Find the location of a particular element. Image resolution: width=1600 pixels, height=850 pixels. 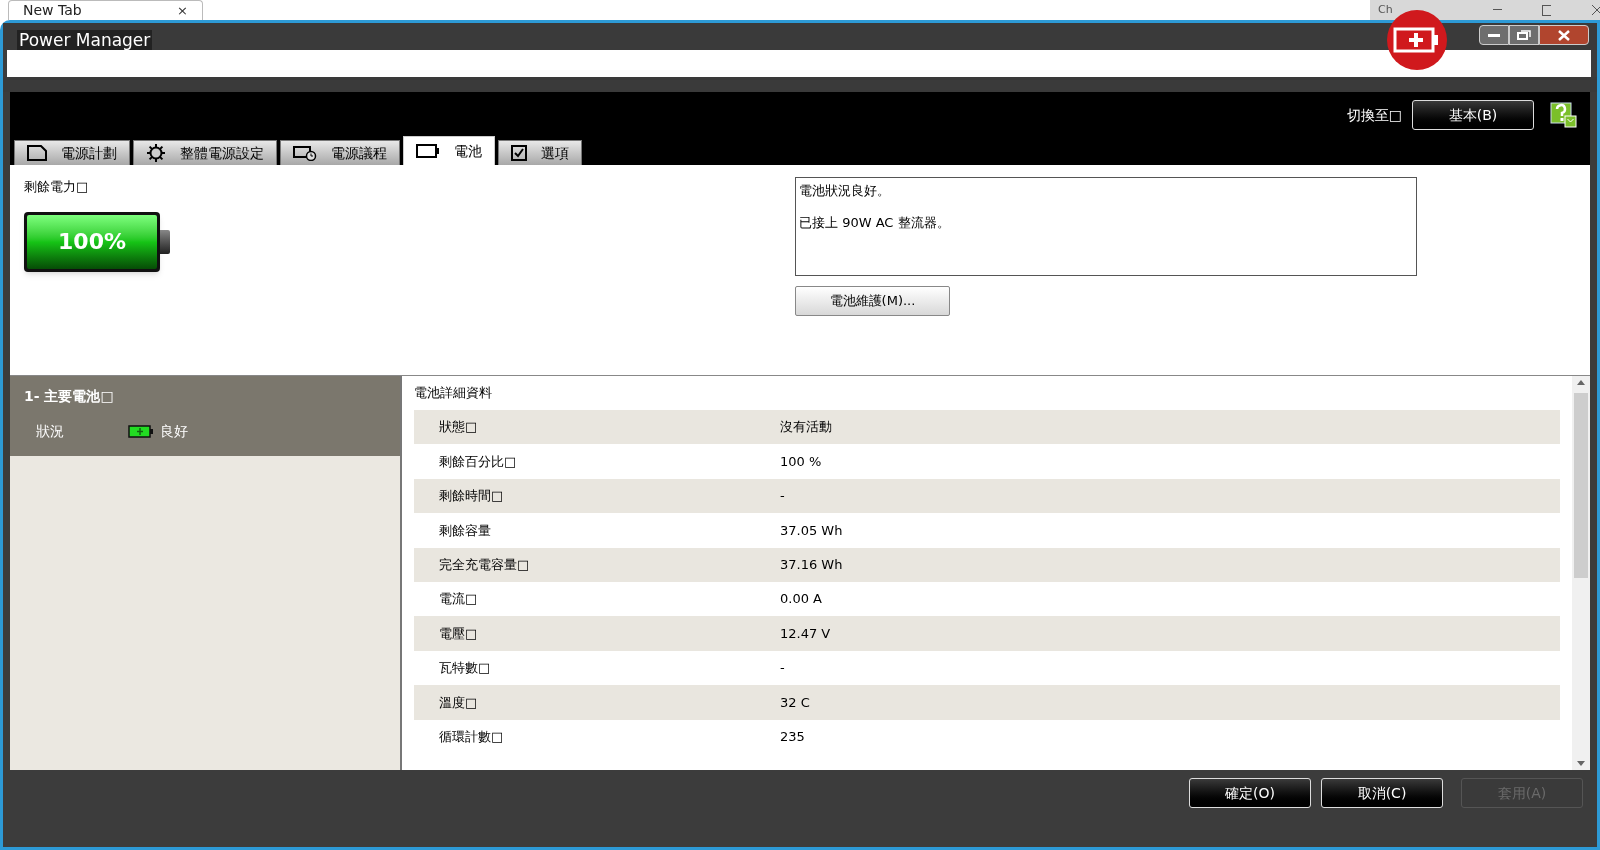

battery-clock-icon is located at coordinates (305, 153).